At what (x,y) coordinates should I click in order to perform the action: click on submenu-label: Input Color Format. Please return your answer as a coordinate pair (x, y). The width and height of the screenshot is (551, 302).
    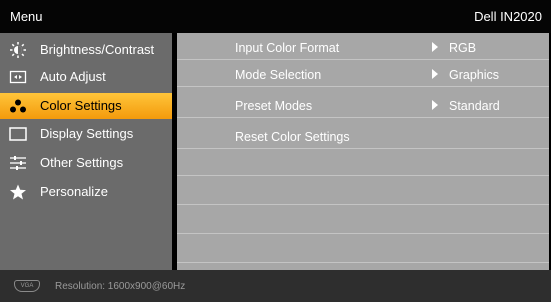
    Looking at the image, I should click on (287, 48).